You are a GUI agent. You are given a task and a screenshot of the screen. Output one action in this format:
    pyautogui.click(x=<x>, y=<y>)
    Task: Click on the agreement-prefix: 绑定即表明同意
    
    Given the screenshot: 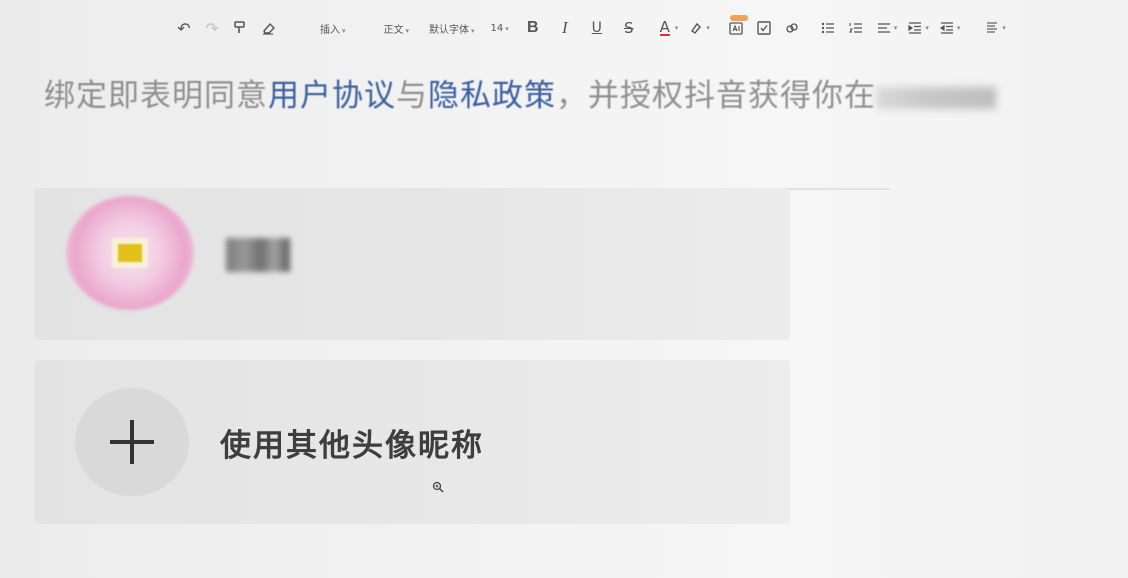 What is the action you would take?
    pyautogui.click(x=156, y=96)
    